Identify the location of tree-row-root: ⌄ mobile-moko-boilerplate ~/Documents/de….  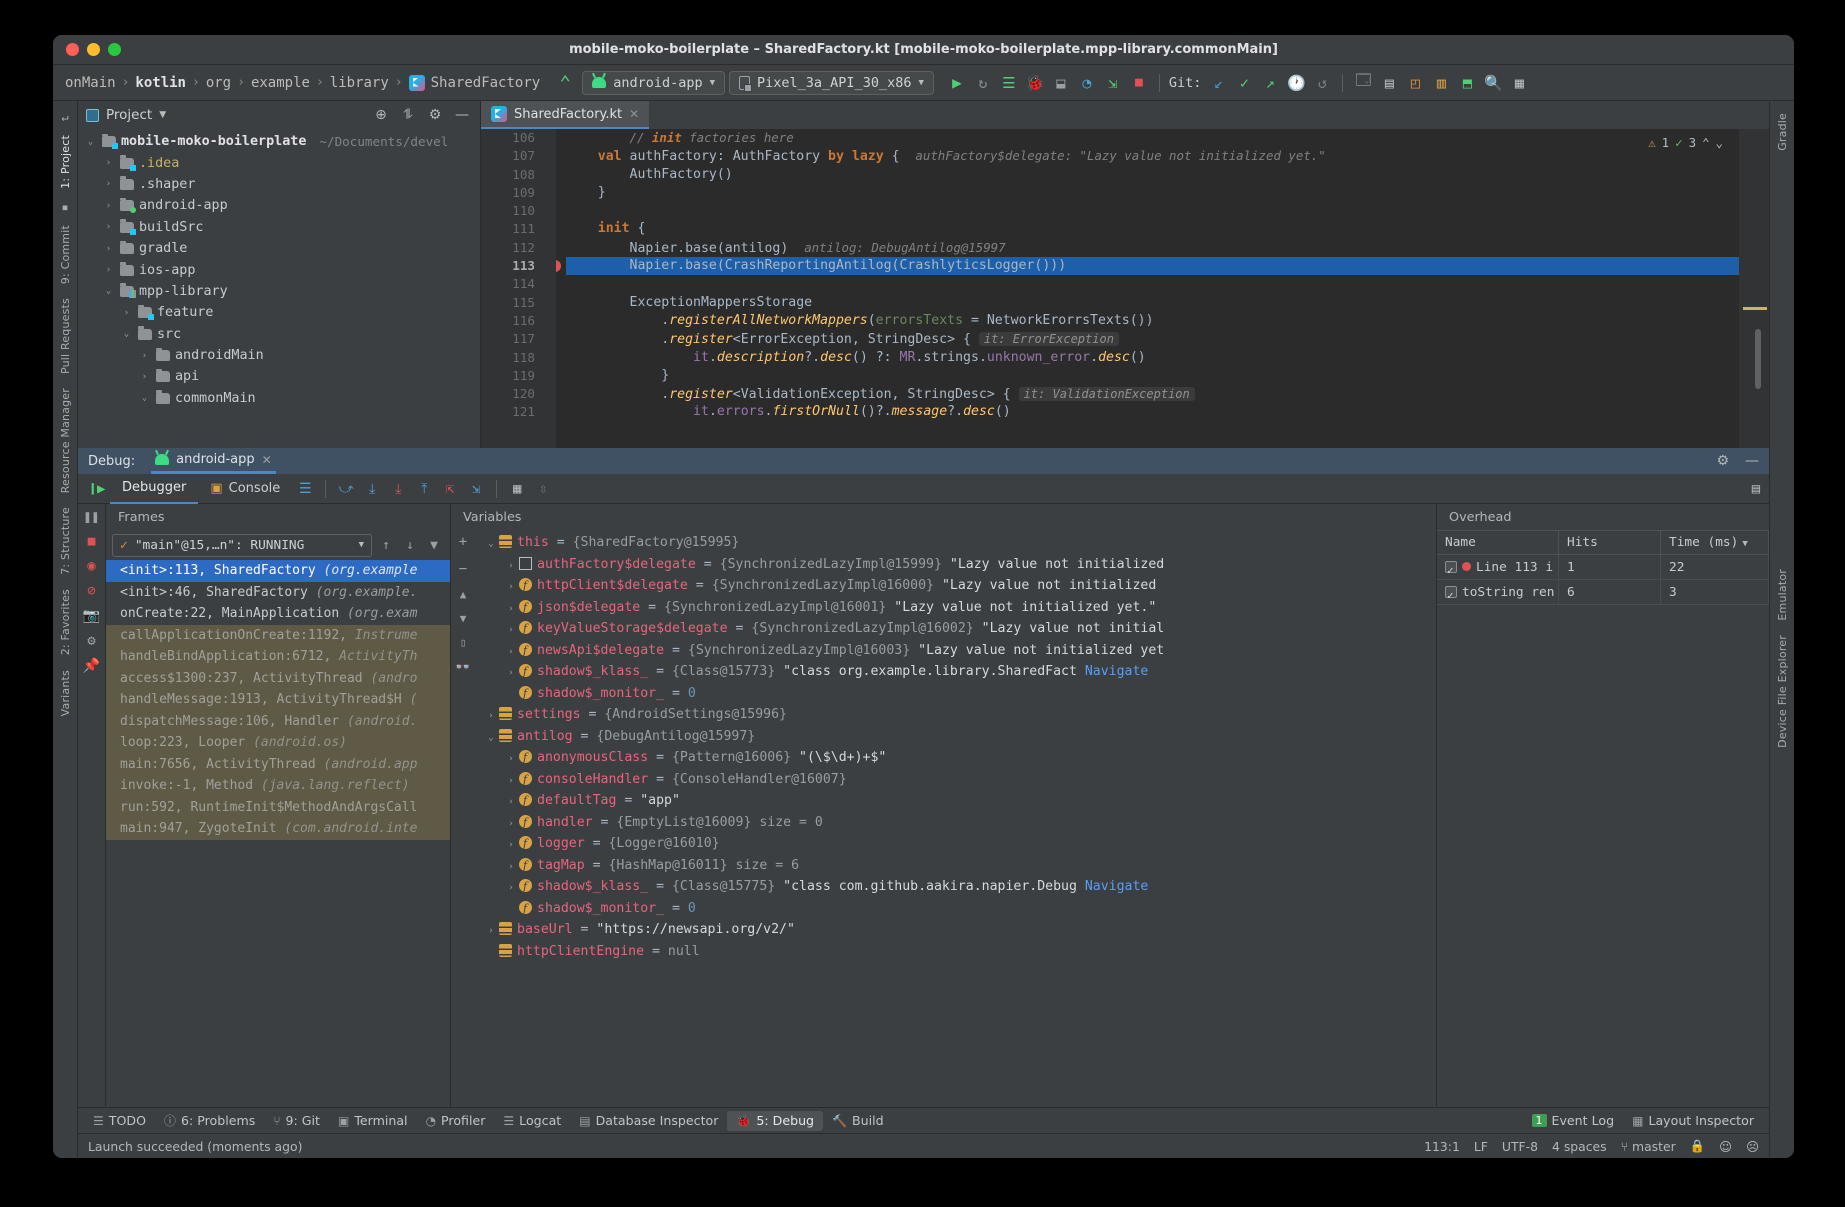
(279, 141).